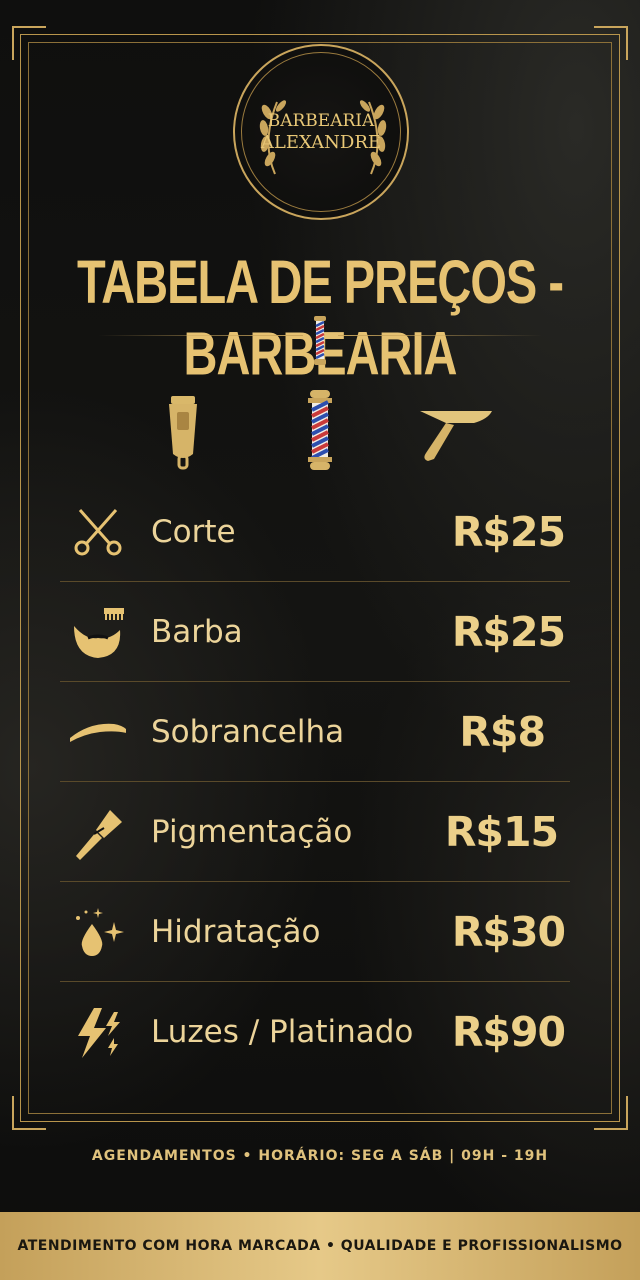 The height and width of the screenshot is (1280, 640). Describe the element at coordinates (99, 835) in the screenshot. I see `brush-icon` at that location.